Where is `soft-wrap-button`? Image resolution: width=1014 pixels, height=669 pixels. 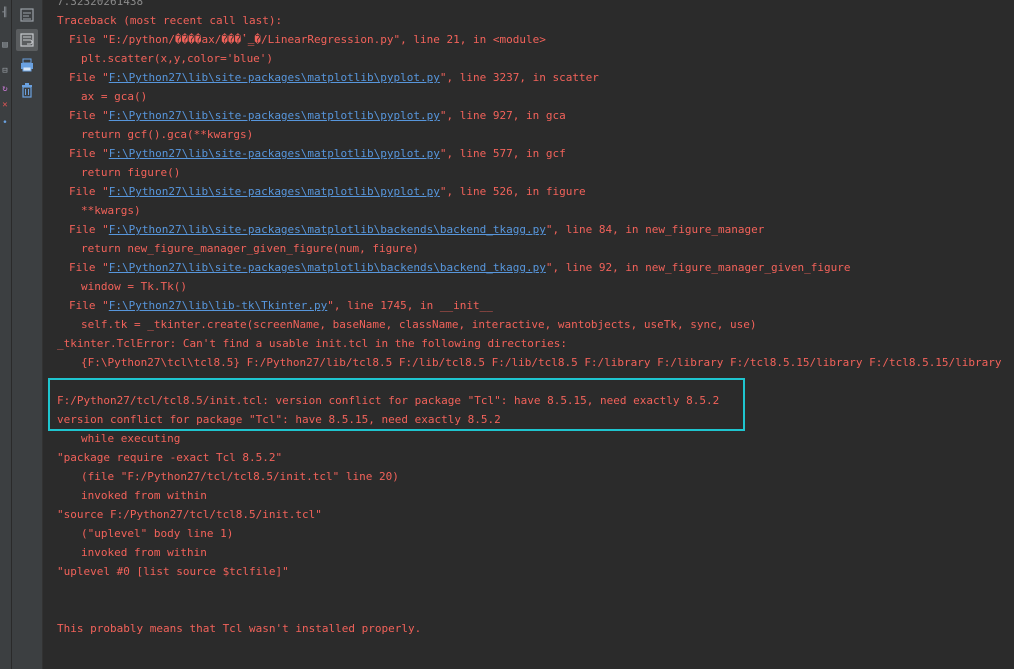 soft-wrap-button is located at coordinates (27, 40).